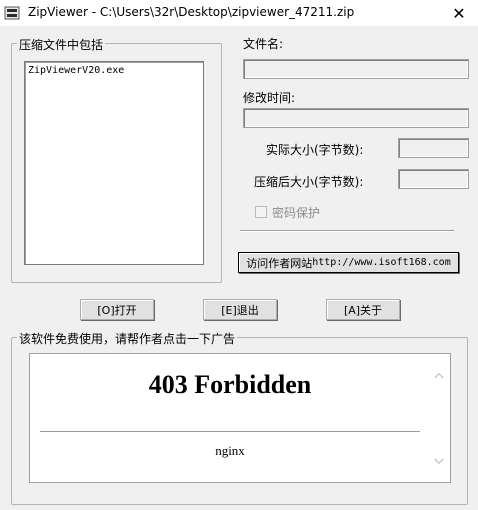  What do you see at coordinates (230, 450) in the screenshot?
I see `server-name: nginx` at bounding box center [230, 450].